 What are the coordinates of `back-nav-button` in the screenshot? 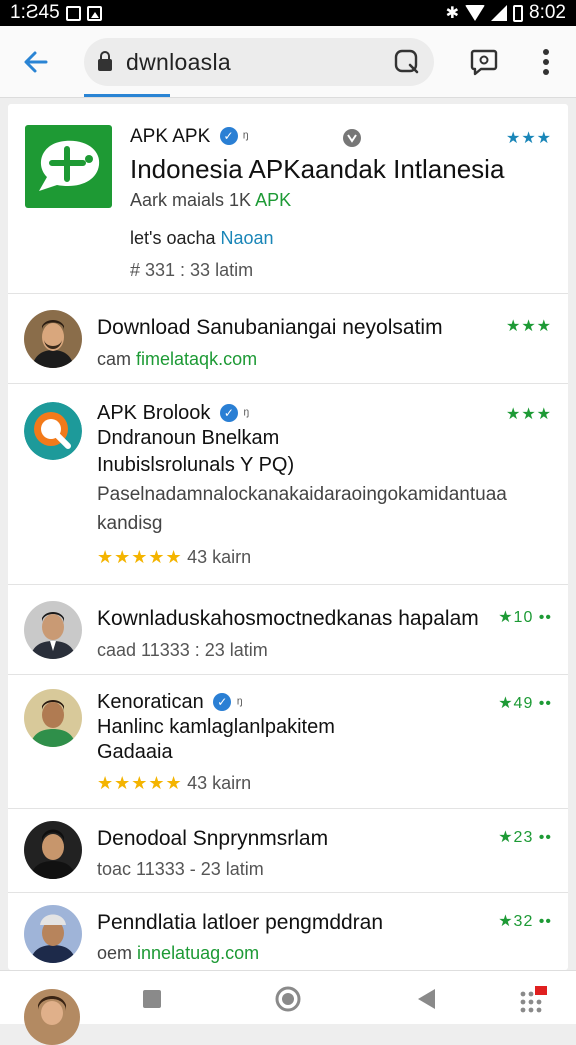 It's located at (426, 999).